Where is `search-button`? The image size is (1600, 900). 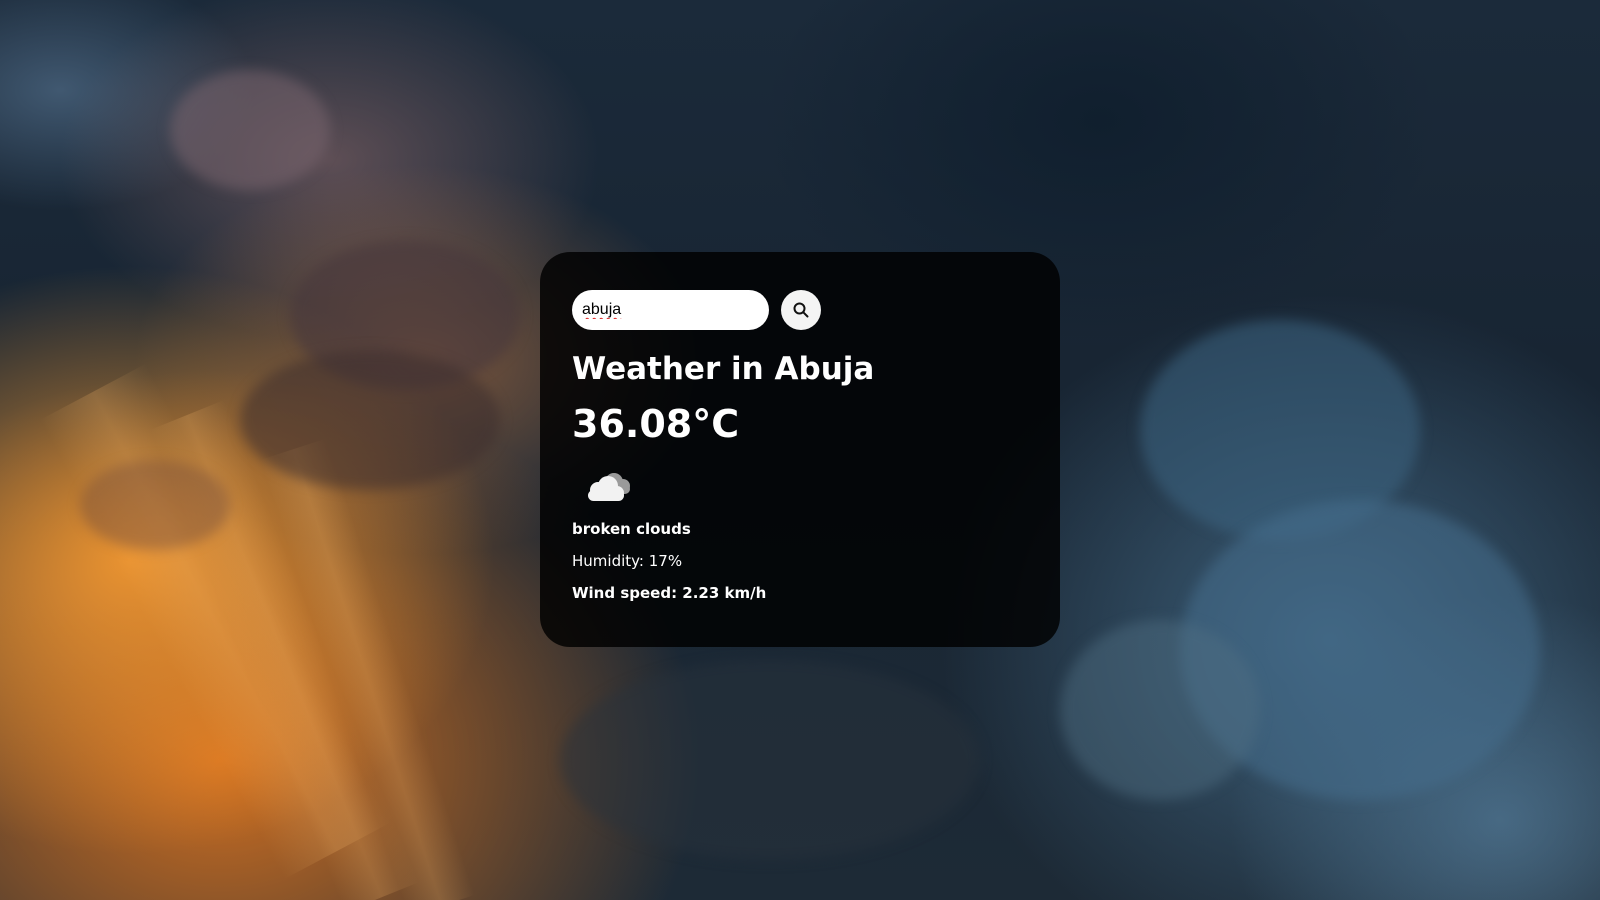 search-button is located at coordinates (801, 310).